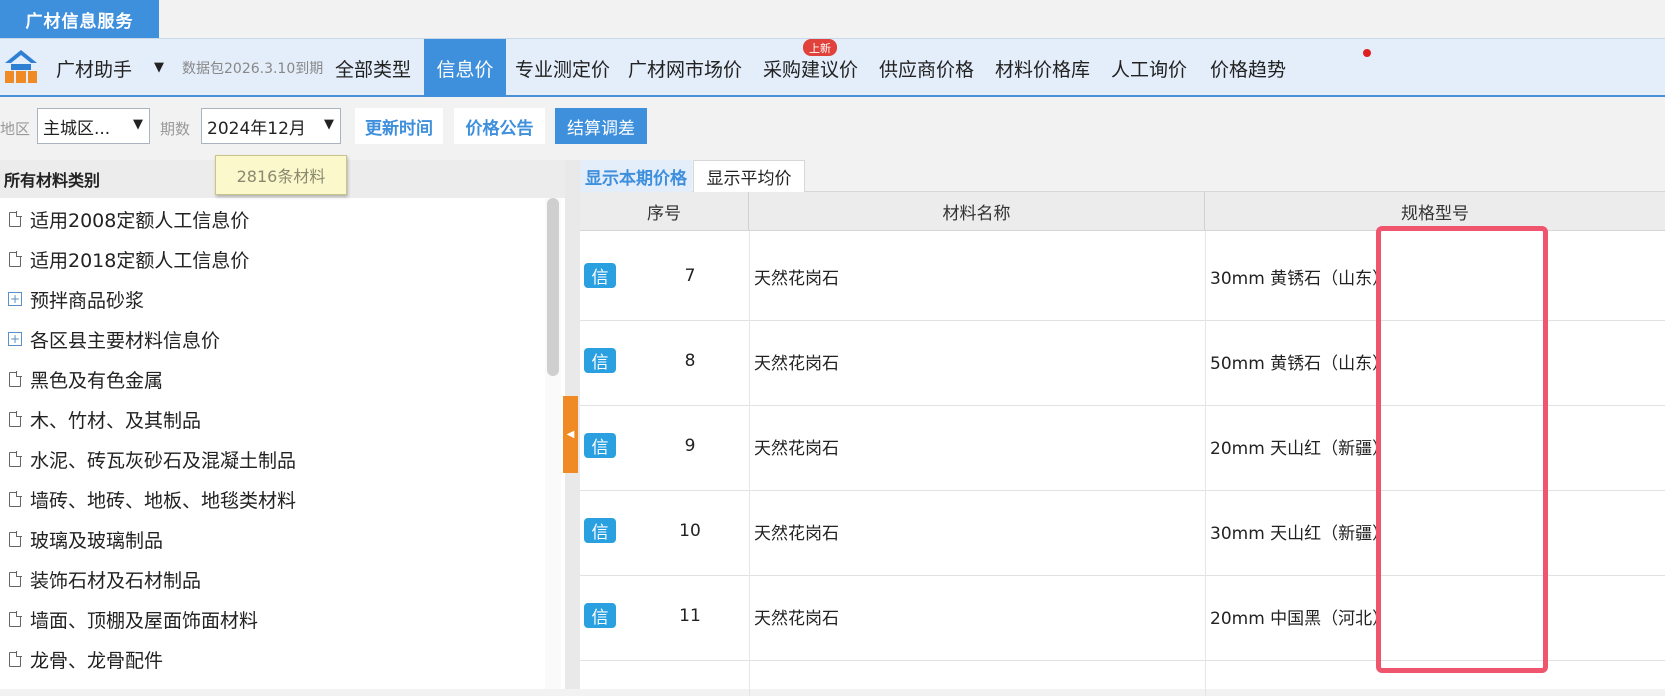  What do you see at coordinates (977, 211) in the screenshot?
I see `column-header-name: 材料名称` at bounding box center [977, 211].